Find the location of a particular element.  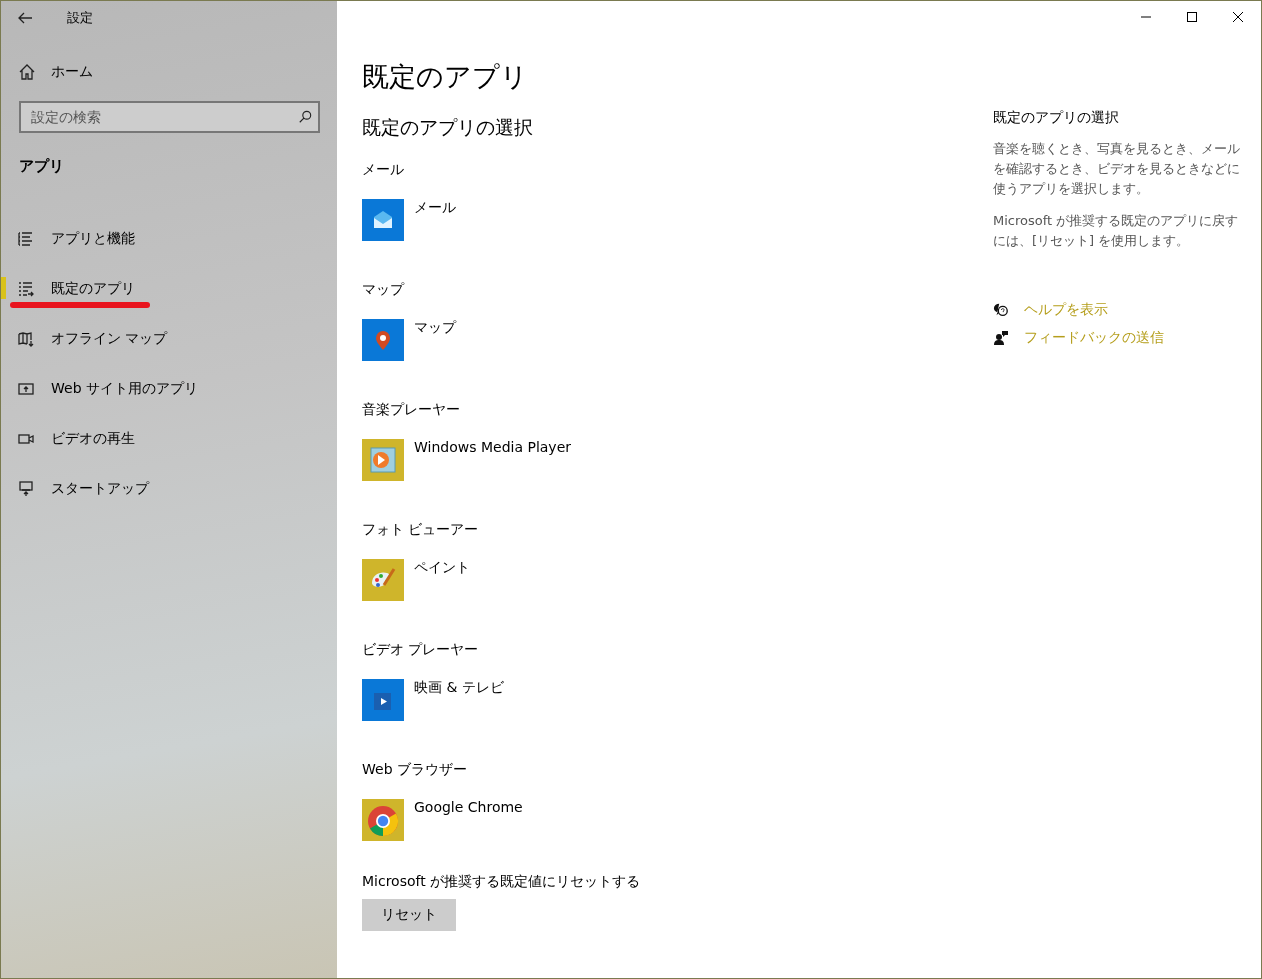

category-heading: フォト ビューアー is located at coordinates (421, 530).